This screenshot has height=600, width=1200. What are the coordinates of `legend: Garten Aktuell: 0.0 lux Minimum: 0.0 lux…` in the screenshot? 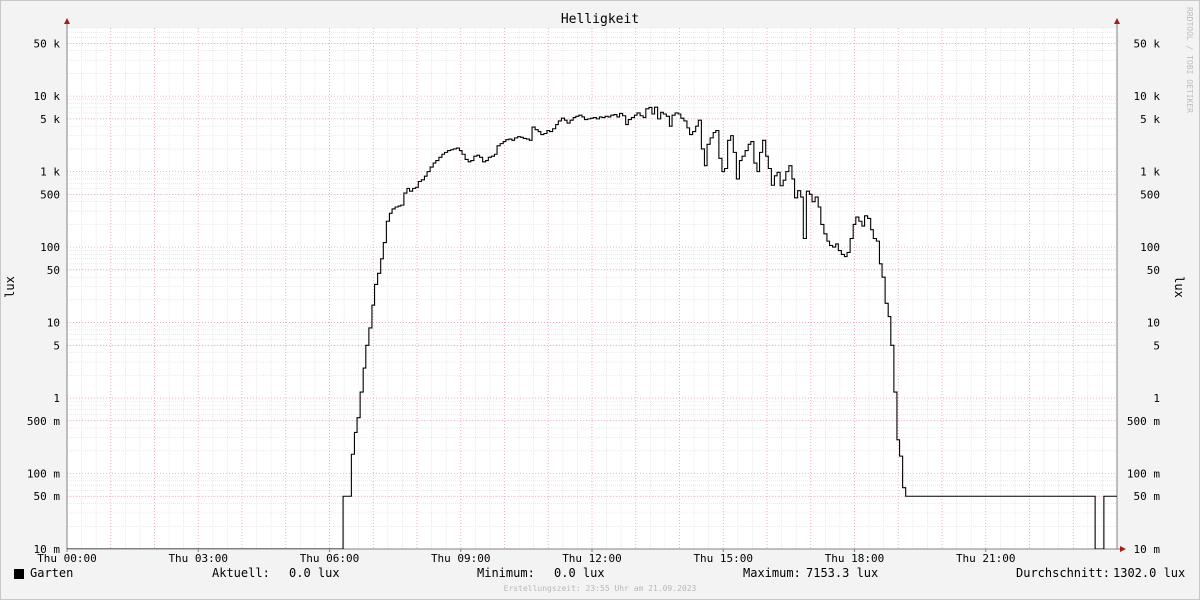 It's located at (600, 576).